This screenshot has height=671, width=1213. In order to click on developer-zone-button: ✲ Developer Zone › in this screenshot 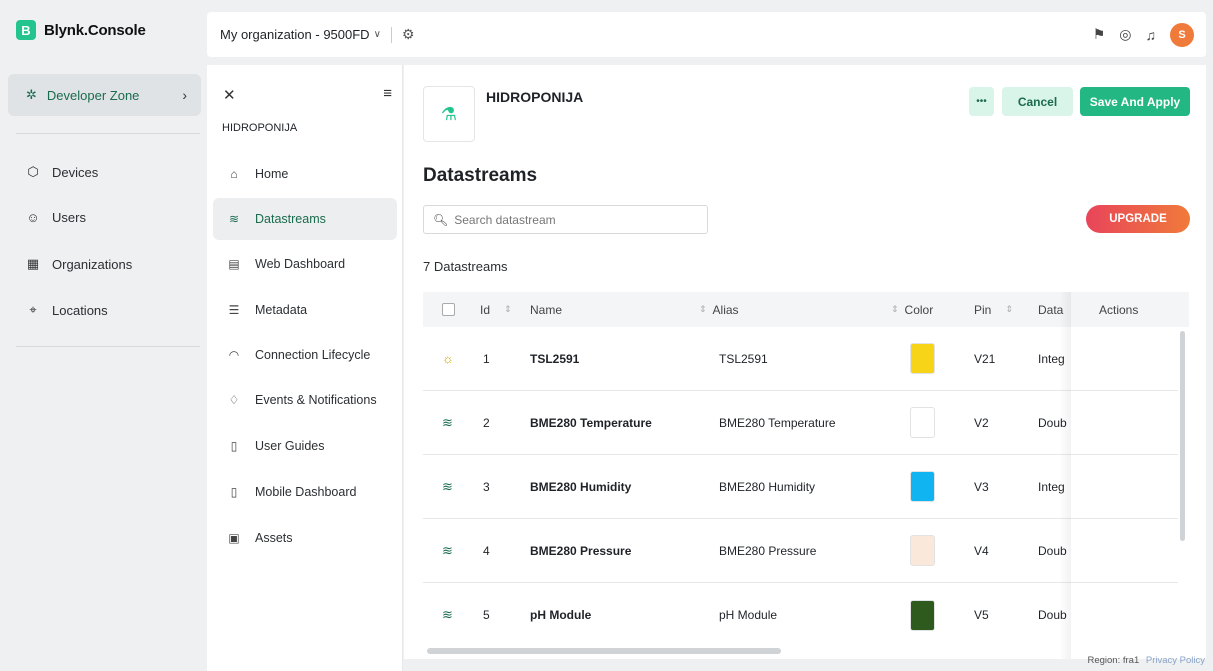, I will do `click(104, 95)`.